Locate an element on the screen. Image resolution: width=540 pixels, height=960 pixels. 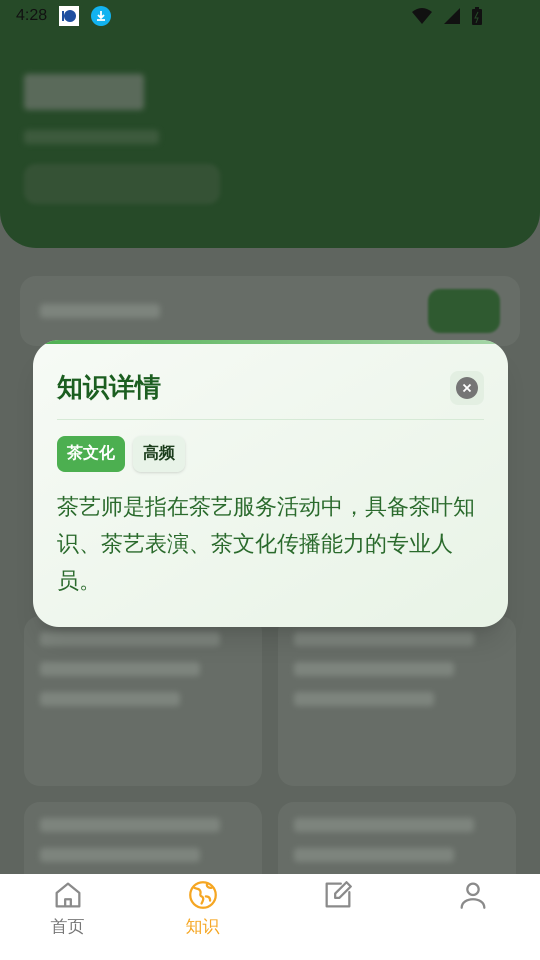
download-icon is located at coordinates (101, 16).